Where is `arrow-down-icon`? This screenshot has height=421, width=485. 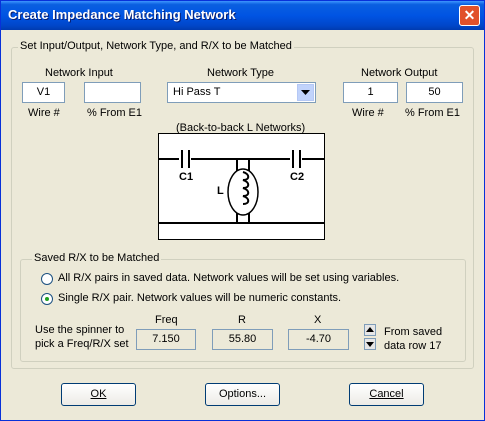 arrow-down-icon is located at coordinates (370, 344).